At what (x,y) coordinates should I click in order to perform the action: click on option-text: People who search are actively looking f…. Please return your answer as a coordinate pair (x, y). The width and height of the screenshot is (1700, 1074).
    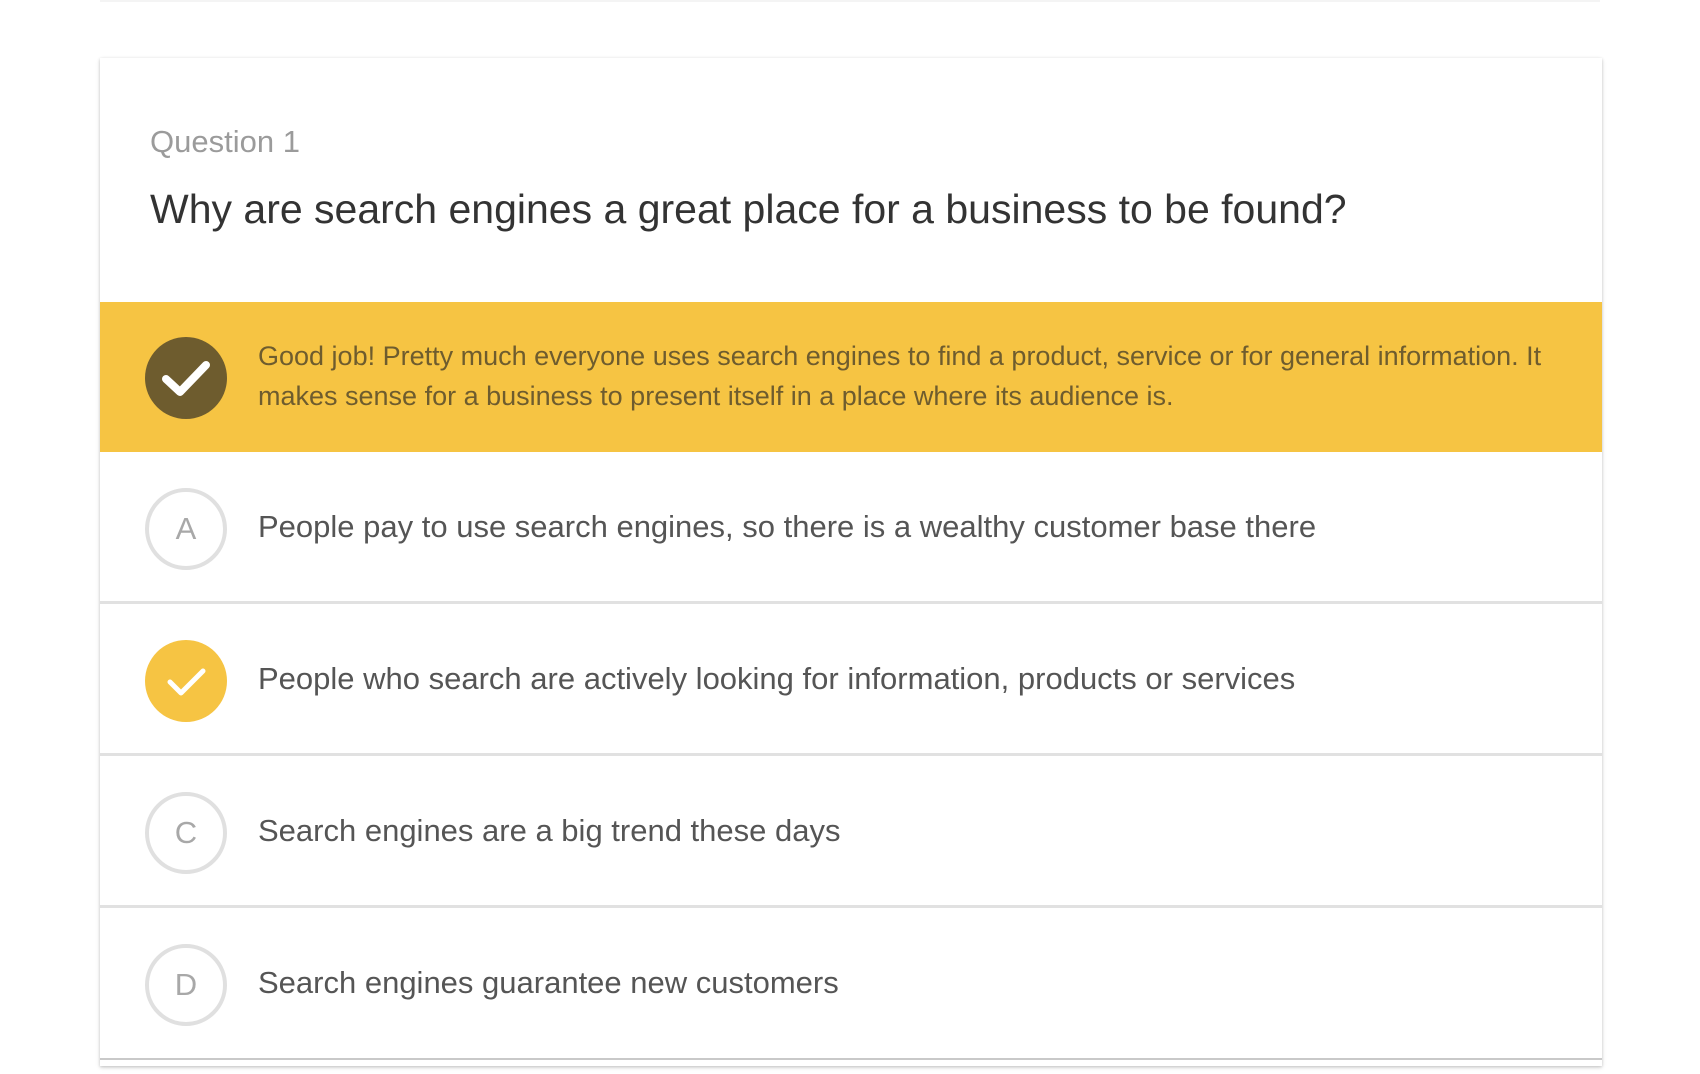
    Looking at the image, I should click on (777, 678).